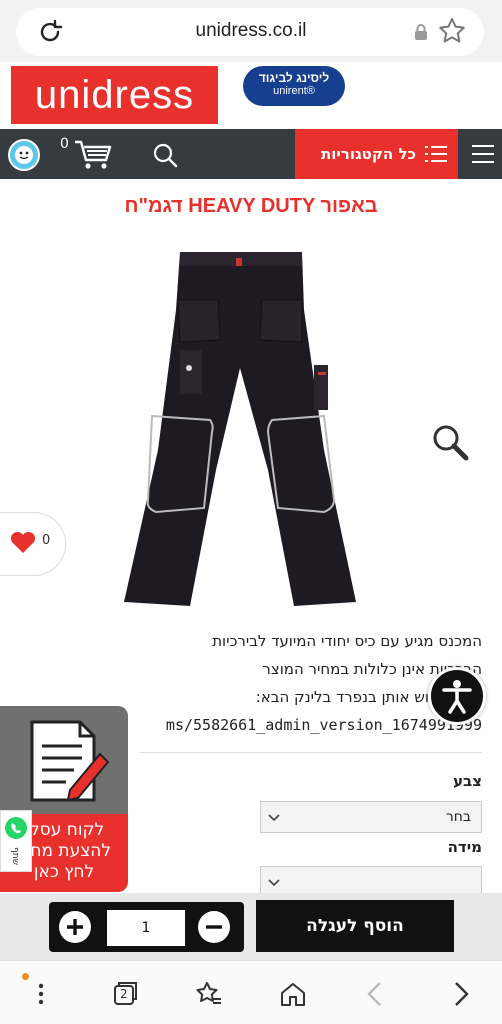 The image size is (502, 1024). I want to click on hamburger-menu-icon, so click(483, 154).